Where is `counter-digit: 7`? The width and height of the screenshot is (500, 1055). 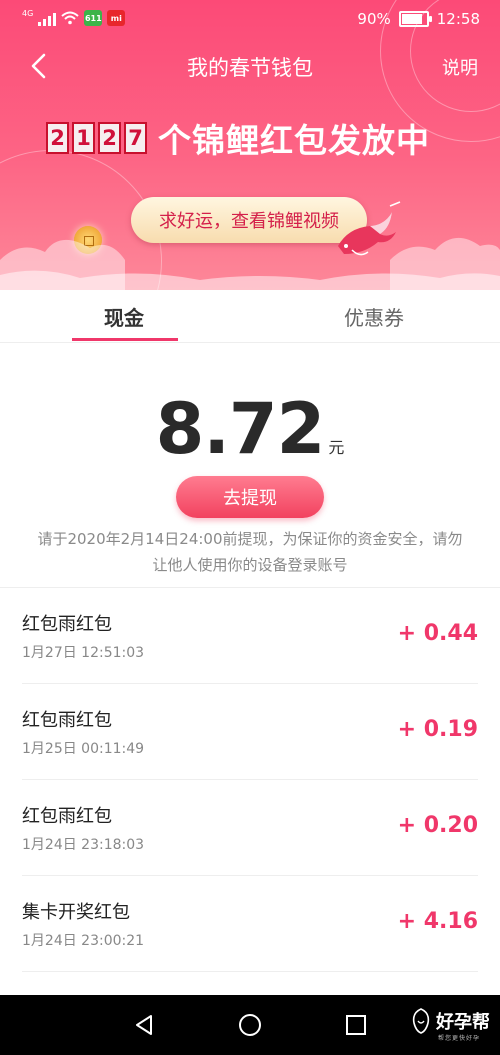
counter-digit: 7 is located at coordinates (135, 138).